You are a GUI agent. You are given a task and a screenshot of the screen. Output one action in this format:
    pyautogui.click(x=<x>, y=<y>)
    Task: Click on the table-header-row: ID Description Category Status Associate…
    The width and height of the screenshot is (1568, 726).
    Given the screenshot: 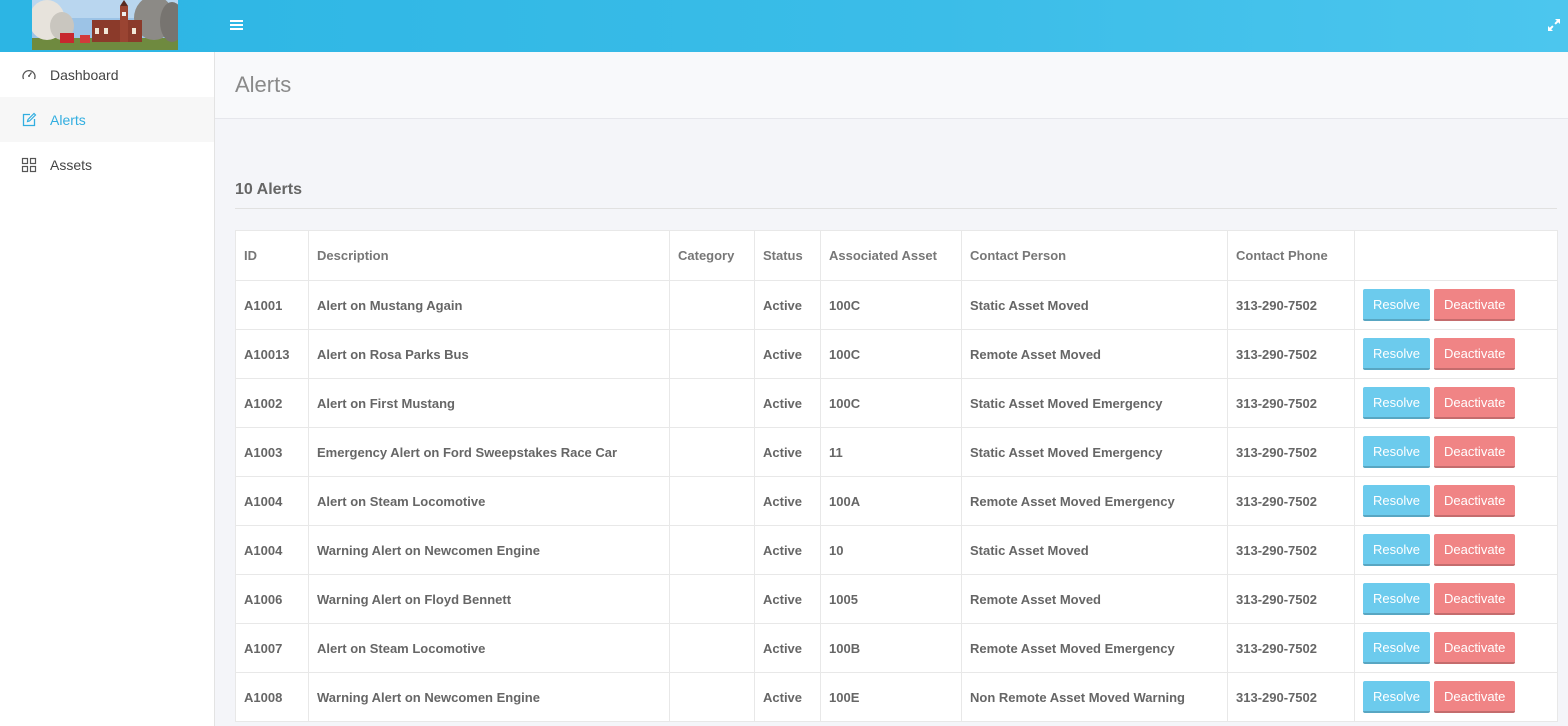 What is the action you would take?
    pyautogui.click(x=896, y=255)
    